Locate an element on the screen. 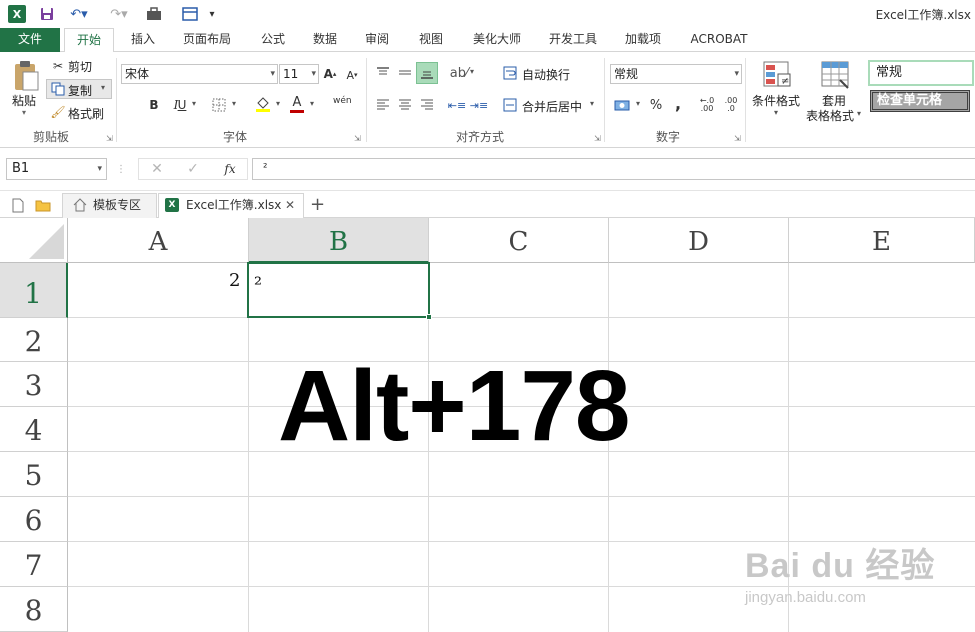  percent-button: % is located at coordinates (656, 105).